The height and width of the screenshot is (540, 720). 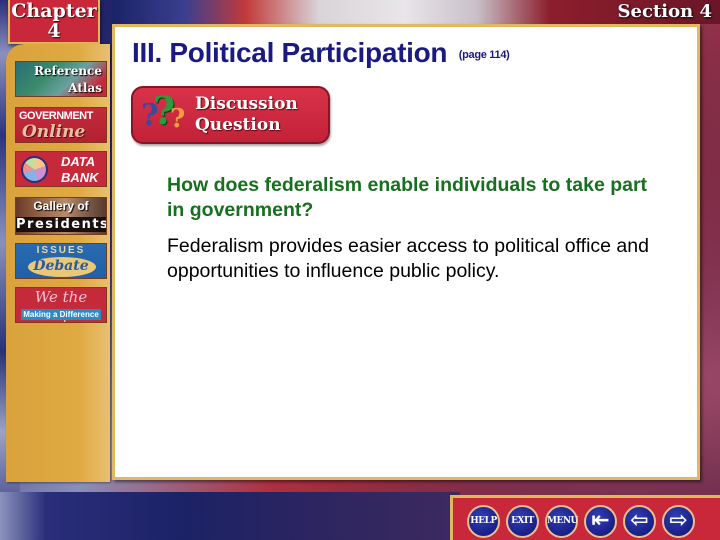 I want to click on page-title: III. Political Participation (page 114), so click(x=321, y=53).